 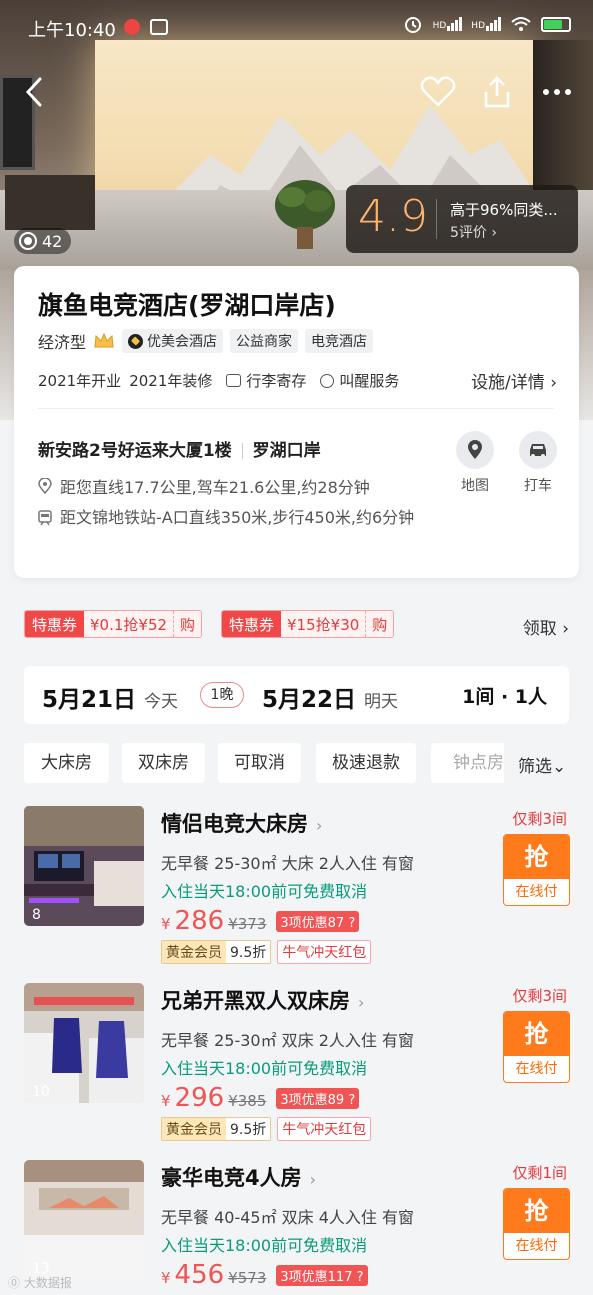 I want to click on service-luggage: 行李寄存, so click(x=266, y=380).